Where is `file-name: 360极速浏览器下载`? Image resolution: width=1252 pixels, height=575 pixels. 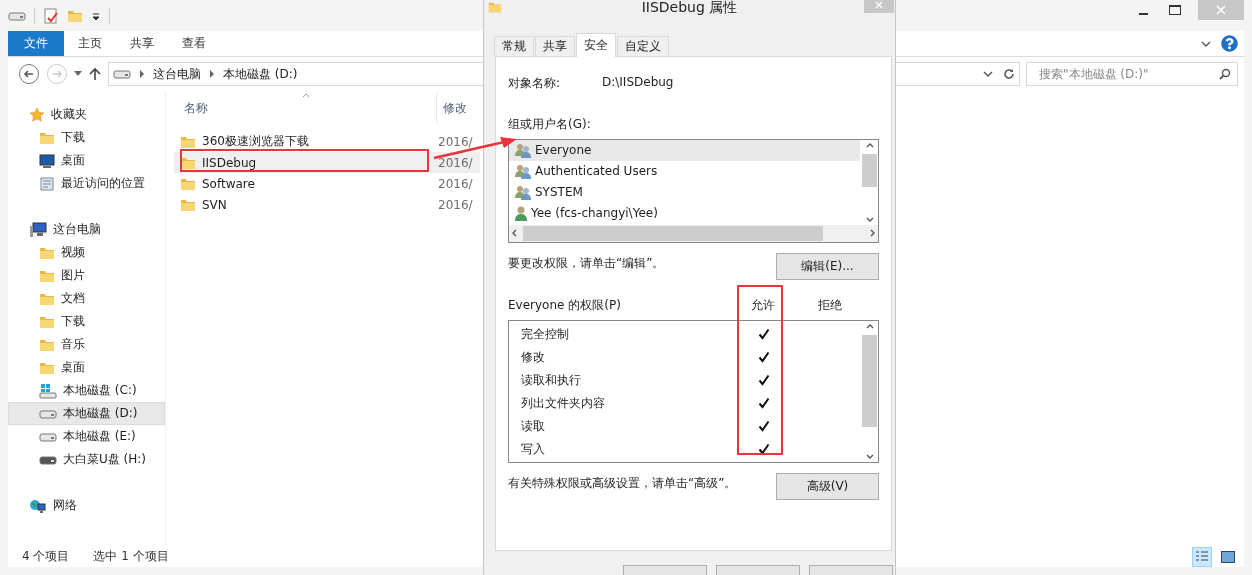 file-name: 360极速浏览器下载 is located at coordinates (255, 141).